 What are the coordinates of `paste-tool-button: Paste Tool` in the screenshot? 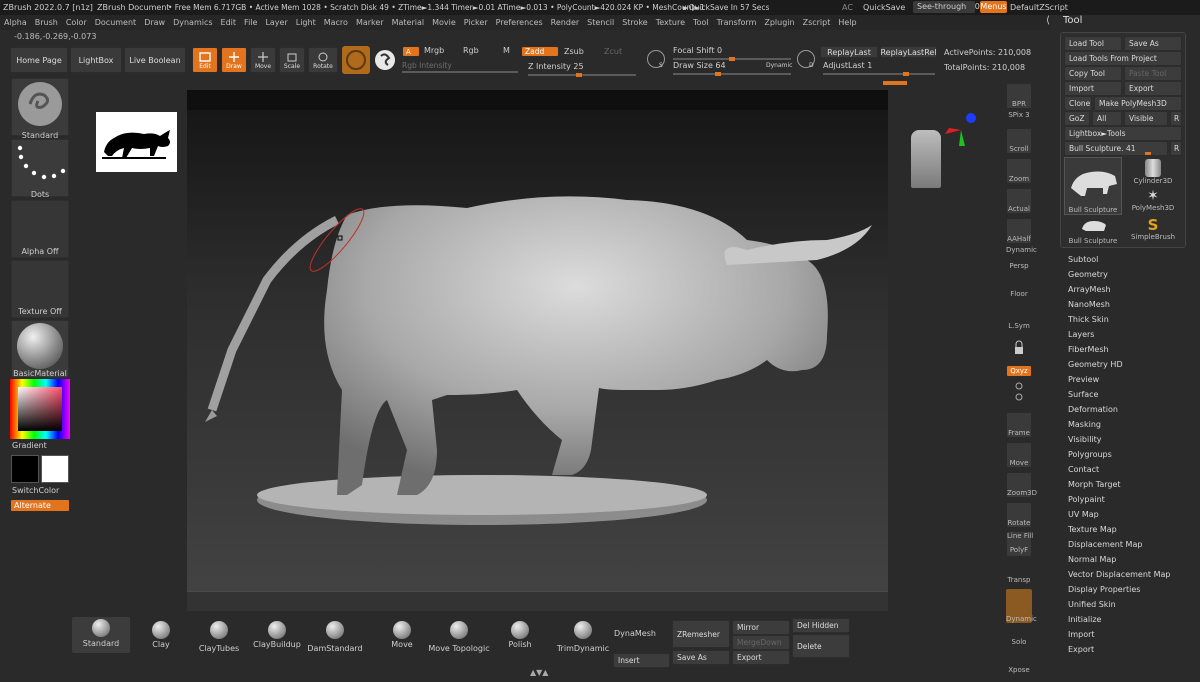 It's located at (1153, 73).